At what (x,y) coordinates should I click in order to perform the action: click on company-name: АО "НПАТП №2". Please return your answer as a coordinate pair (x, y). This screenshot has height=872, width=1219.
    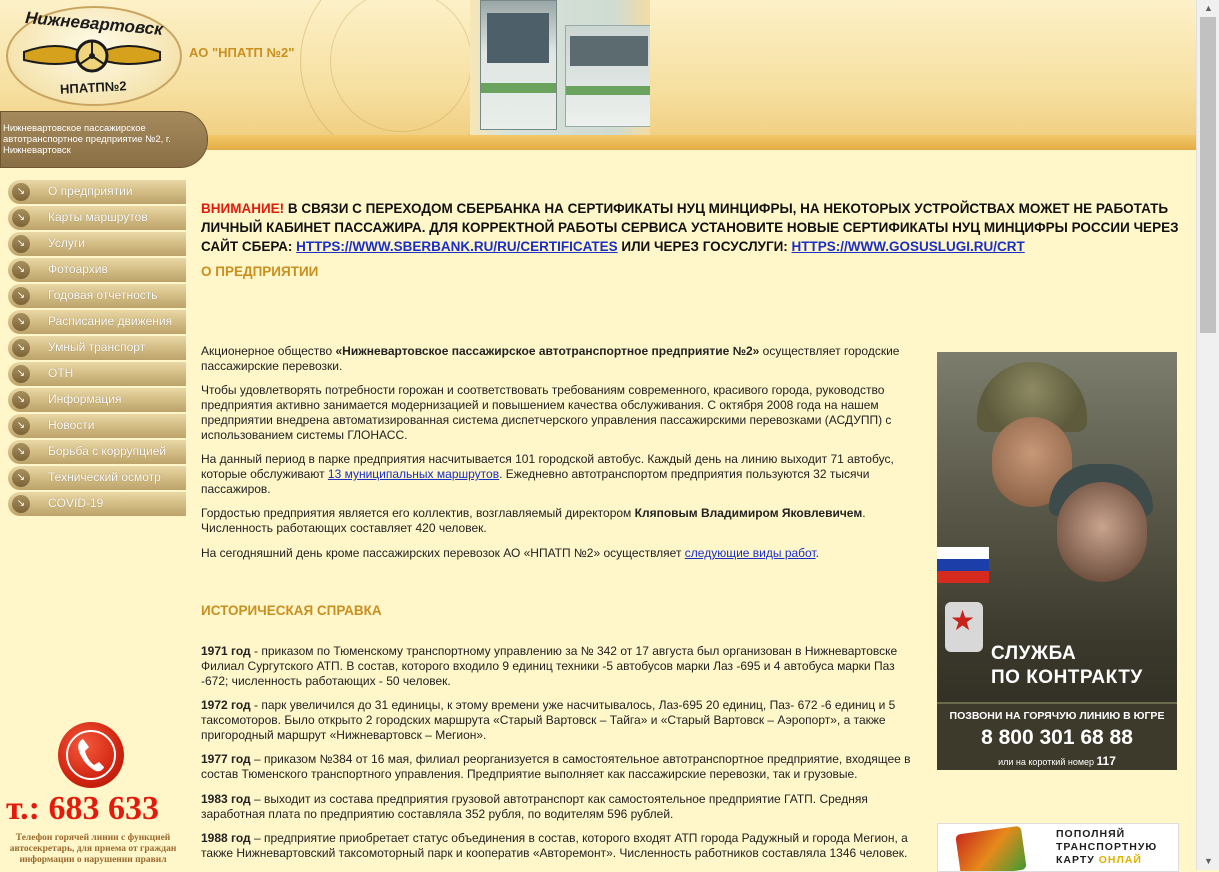
    Looking at the image, I should click on (242, 52).